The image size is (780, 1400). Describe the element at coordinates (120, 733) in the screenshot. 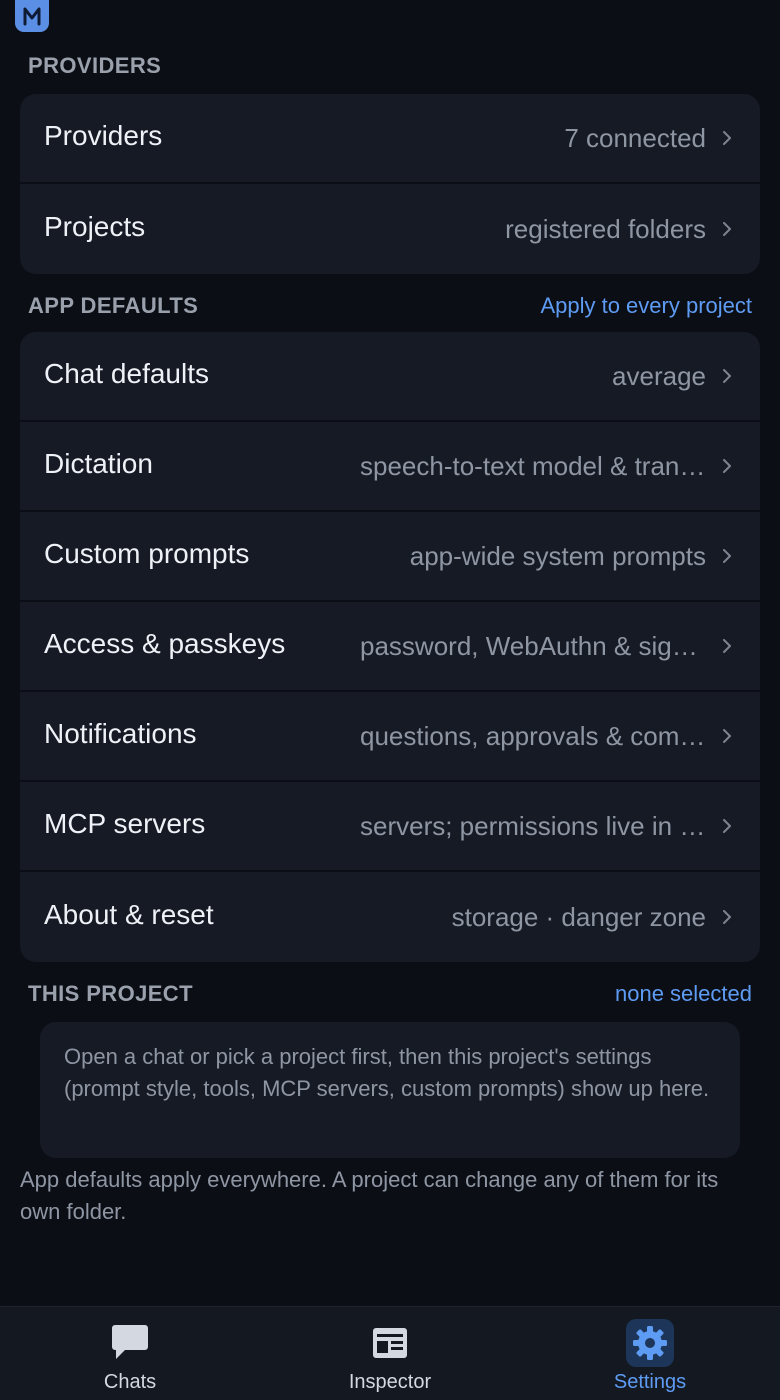

I see `notifications-row-label: Notifications` at that location.